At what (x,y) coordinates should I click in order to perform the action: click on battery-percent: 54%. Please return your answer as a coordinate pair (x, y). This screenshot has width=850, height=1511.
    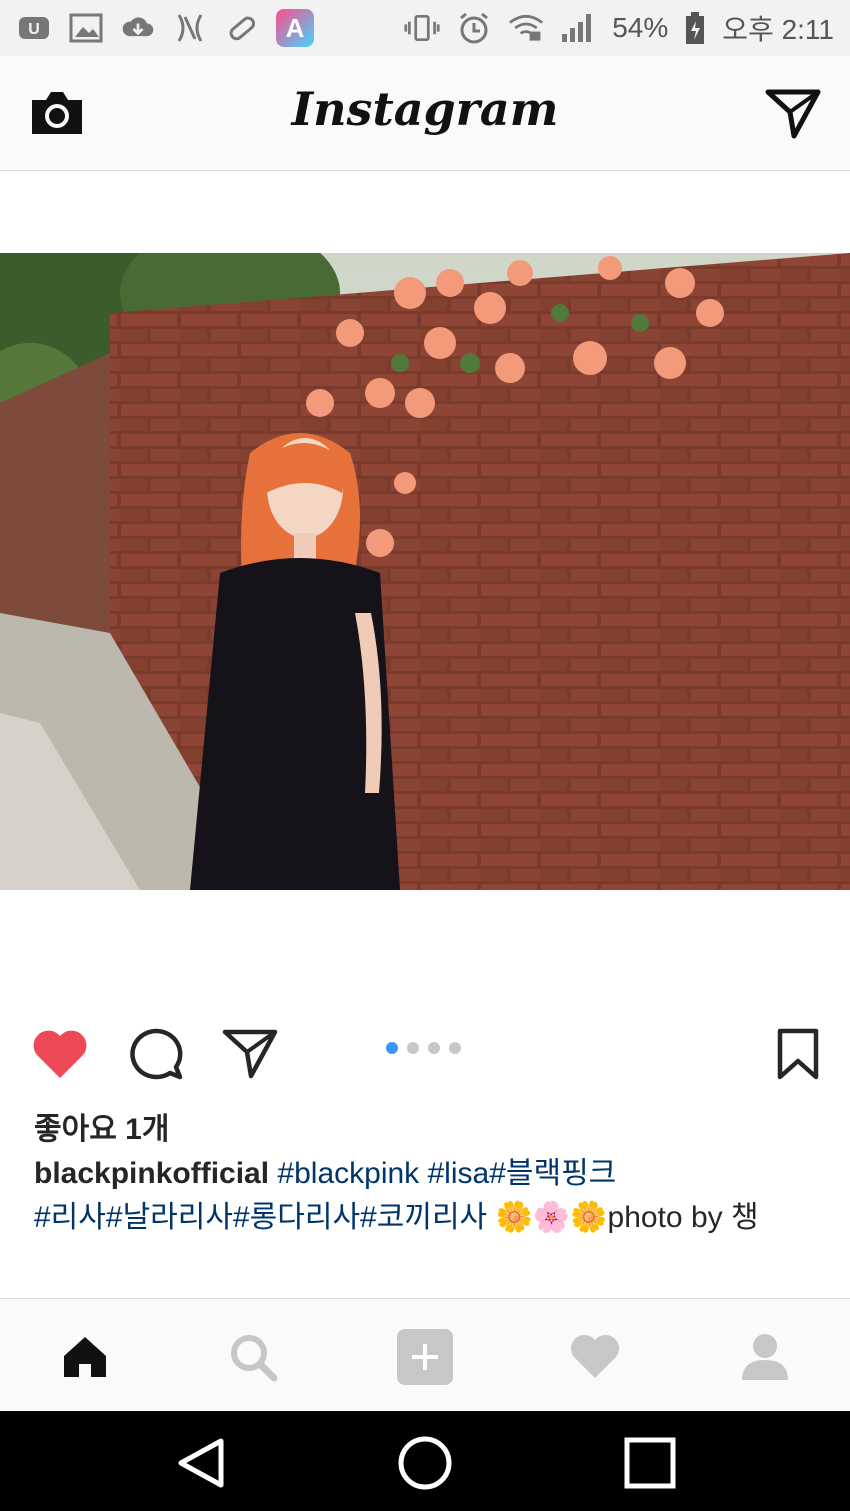
    Looking at the image, I should click on (640, 27).